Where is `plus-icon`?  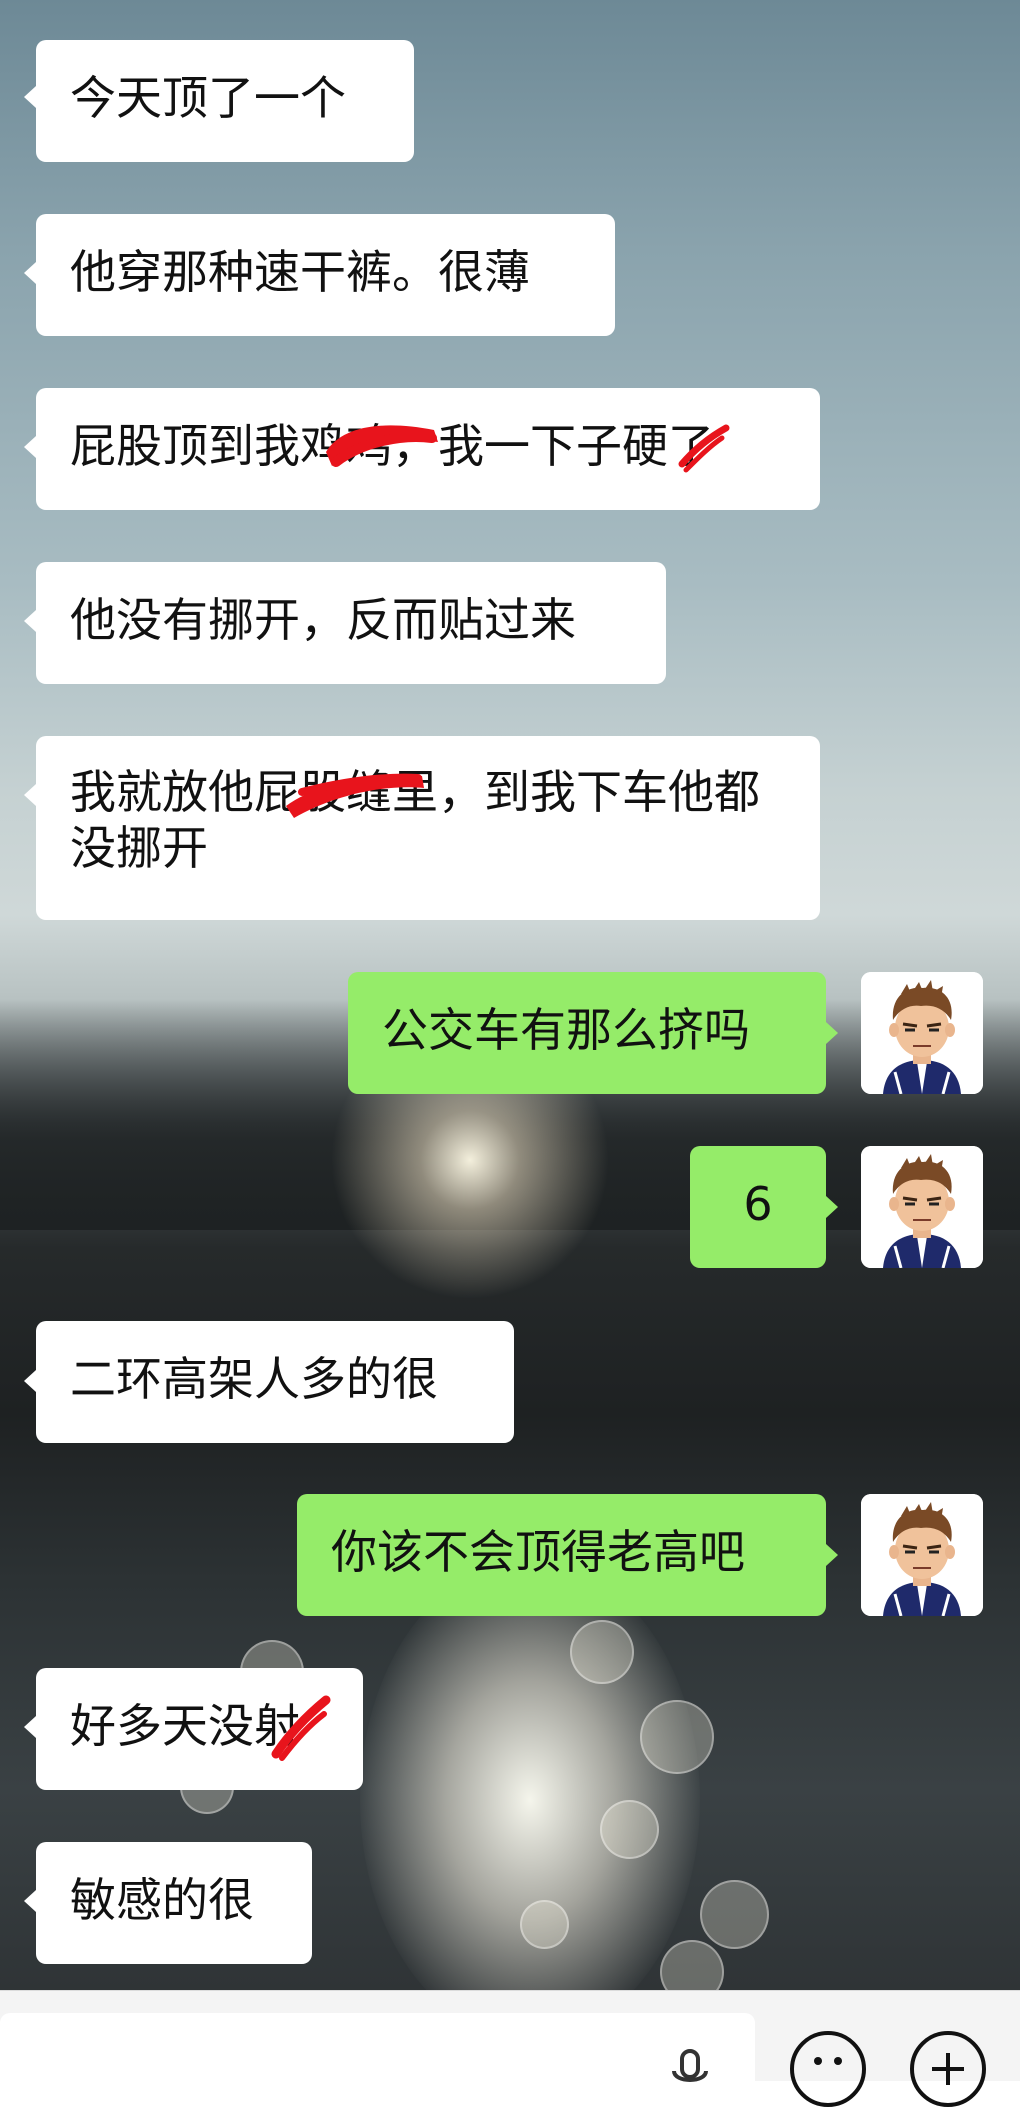 plus-icon is located at coordinates (948, 2069).